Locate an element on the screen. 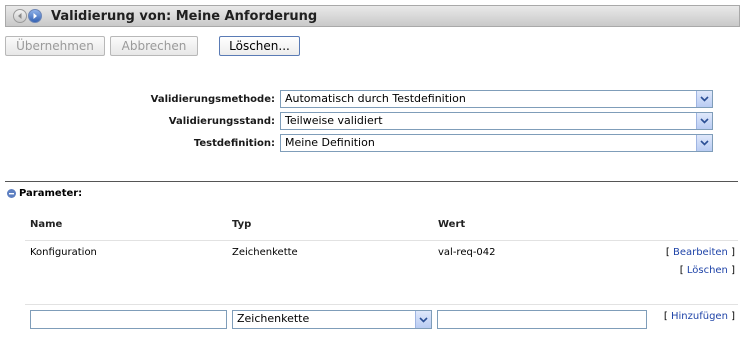 Image resolution: width=750 pixels, height=351 pixels. add-link: Hinzufügen is located at coordinates (699, 316).